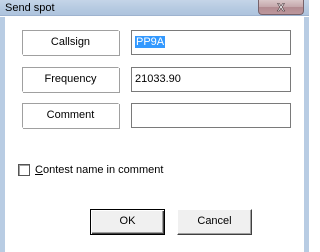  What do you see at coordinates (150, 42) in the screenshot?
I see `callsign-value: PP9A` at bounding box center [150, 42].